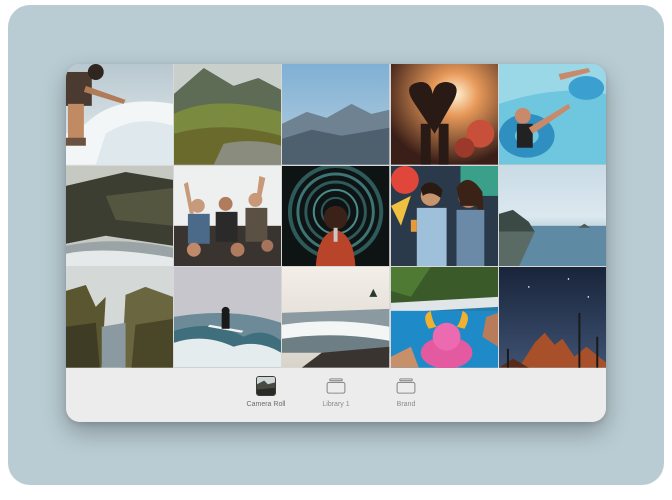  Describe the element at coordinates (228, 216) in the screenshot. I see `photo-friends-celebrating` at that location.